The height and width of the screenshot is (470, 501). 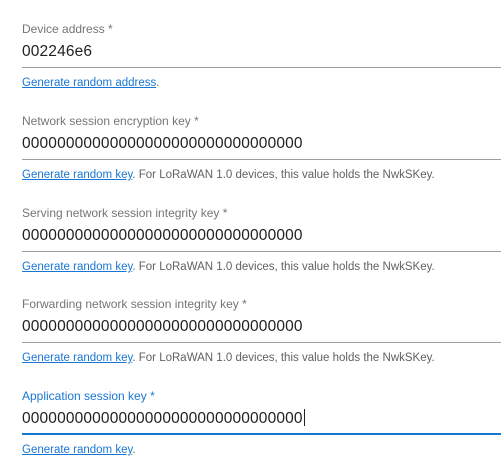 What do you see at coordinates (162, 235) in the screenshot?
I see `s-nwk-s-int-key-value: 00000000000000000000000000000000` at bounding box center [162, 235].